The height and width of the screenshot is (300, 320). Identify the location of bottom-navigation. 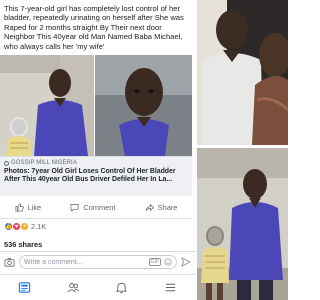
(97, 287).